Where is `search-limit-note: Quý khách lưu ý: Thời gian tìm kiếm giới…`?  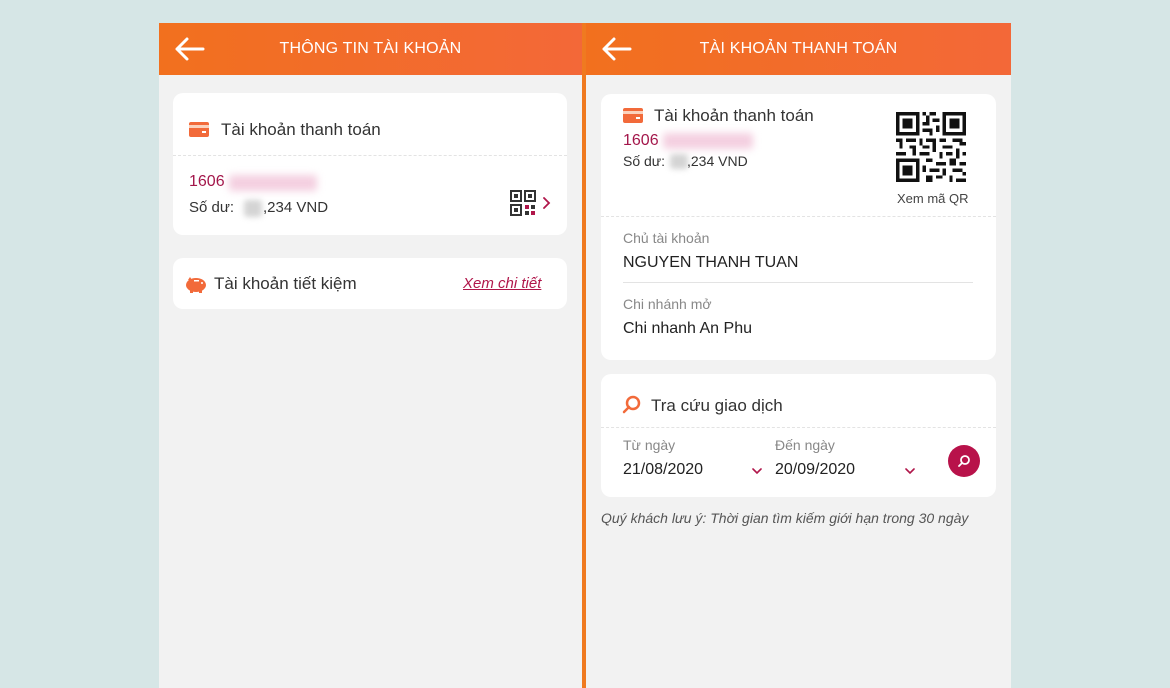 search-limit-note: Quý khách lưu ý: Thời gian tìm kiếm giới… is located at coordinates (785, 518).